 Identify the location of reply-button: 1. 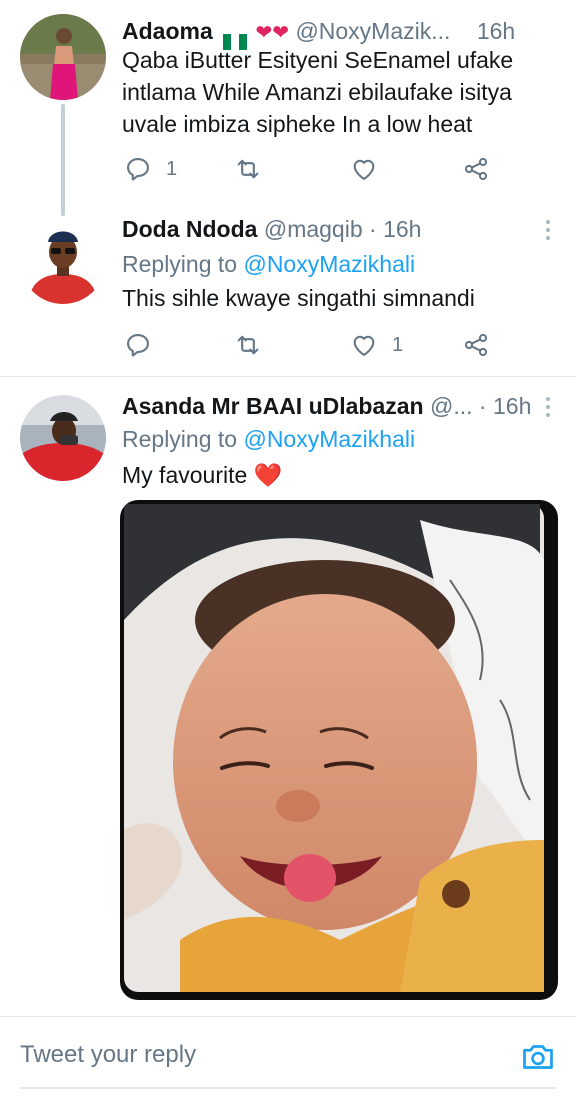
(150, 169).